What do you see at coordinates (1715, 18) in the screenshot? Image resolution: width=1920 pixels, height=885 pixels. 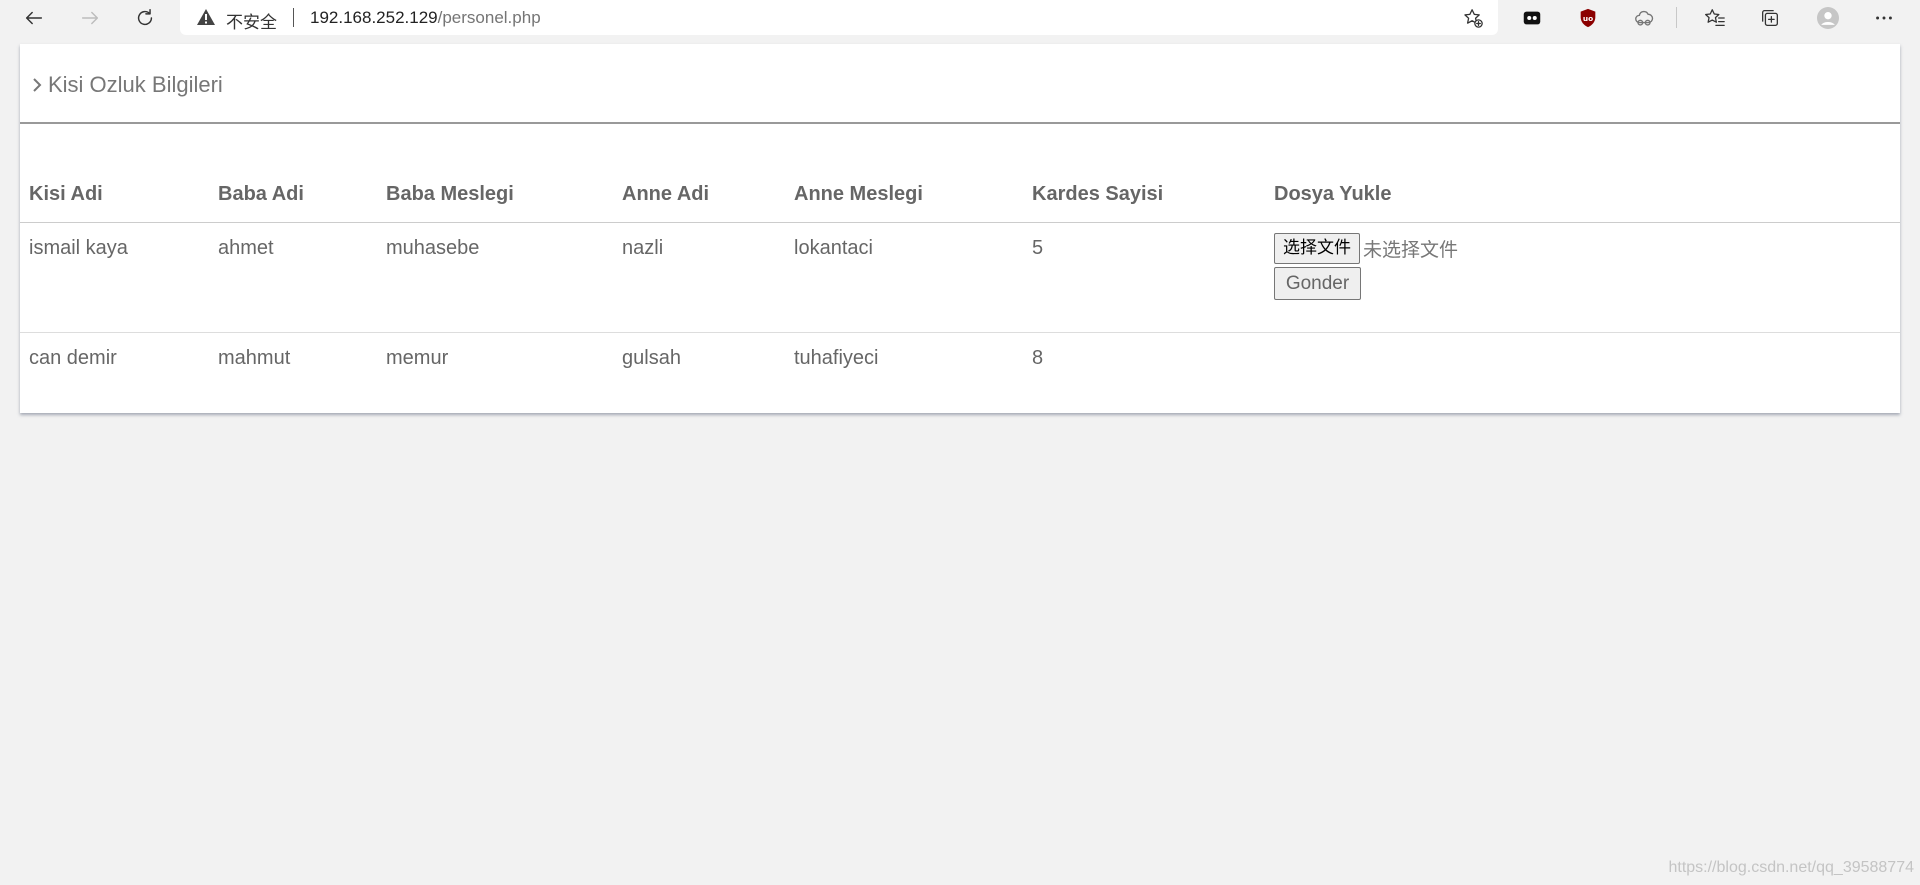 I see `favorites-icon` at bounding box center [1715, 18].